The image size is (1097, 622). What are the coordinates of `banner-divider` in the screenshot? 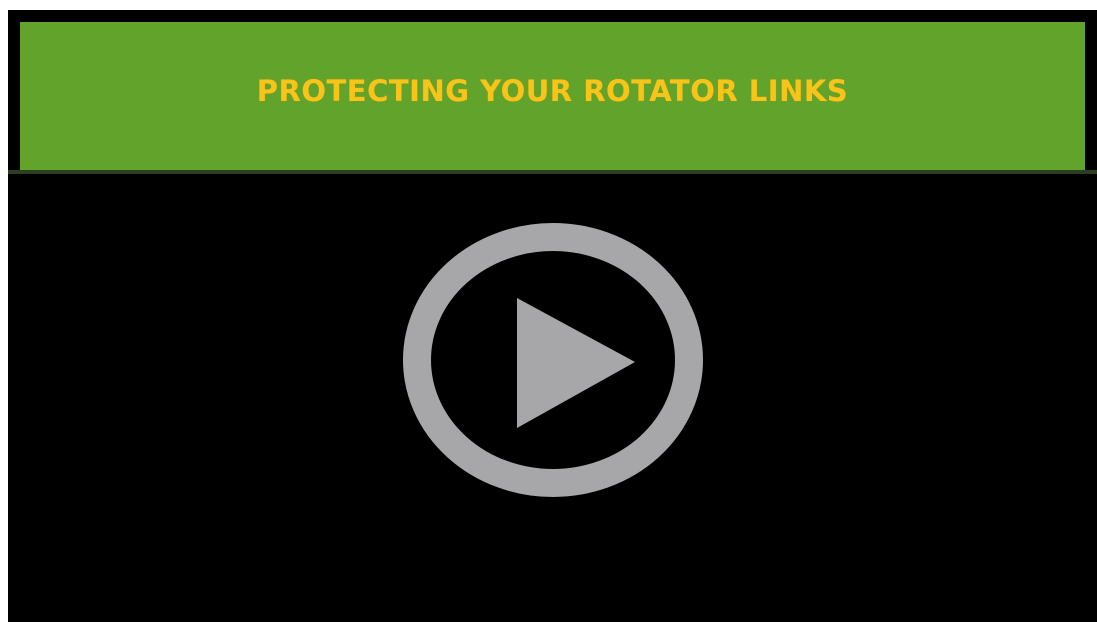 It's located at (552, 172).